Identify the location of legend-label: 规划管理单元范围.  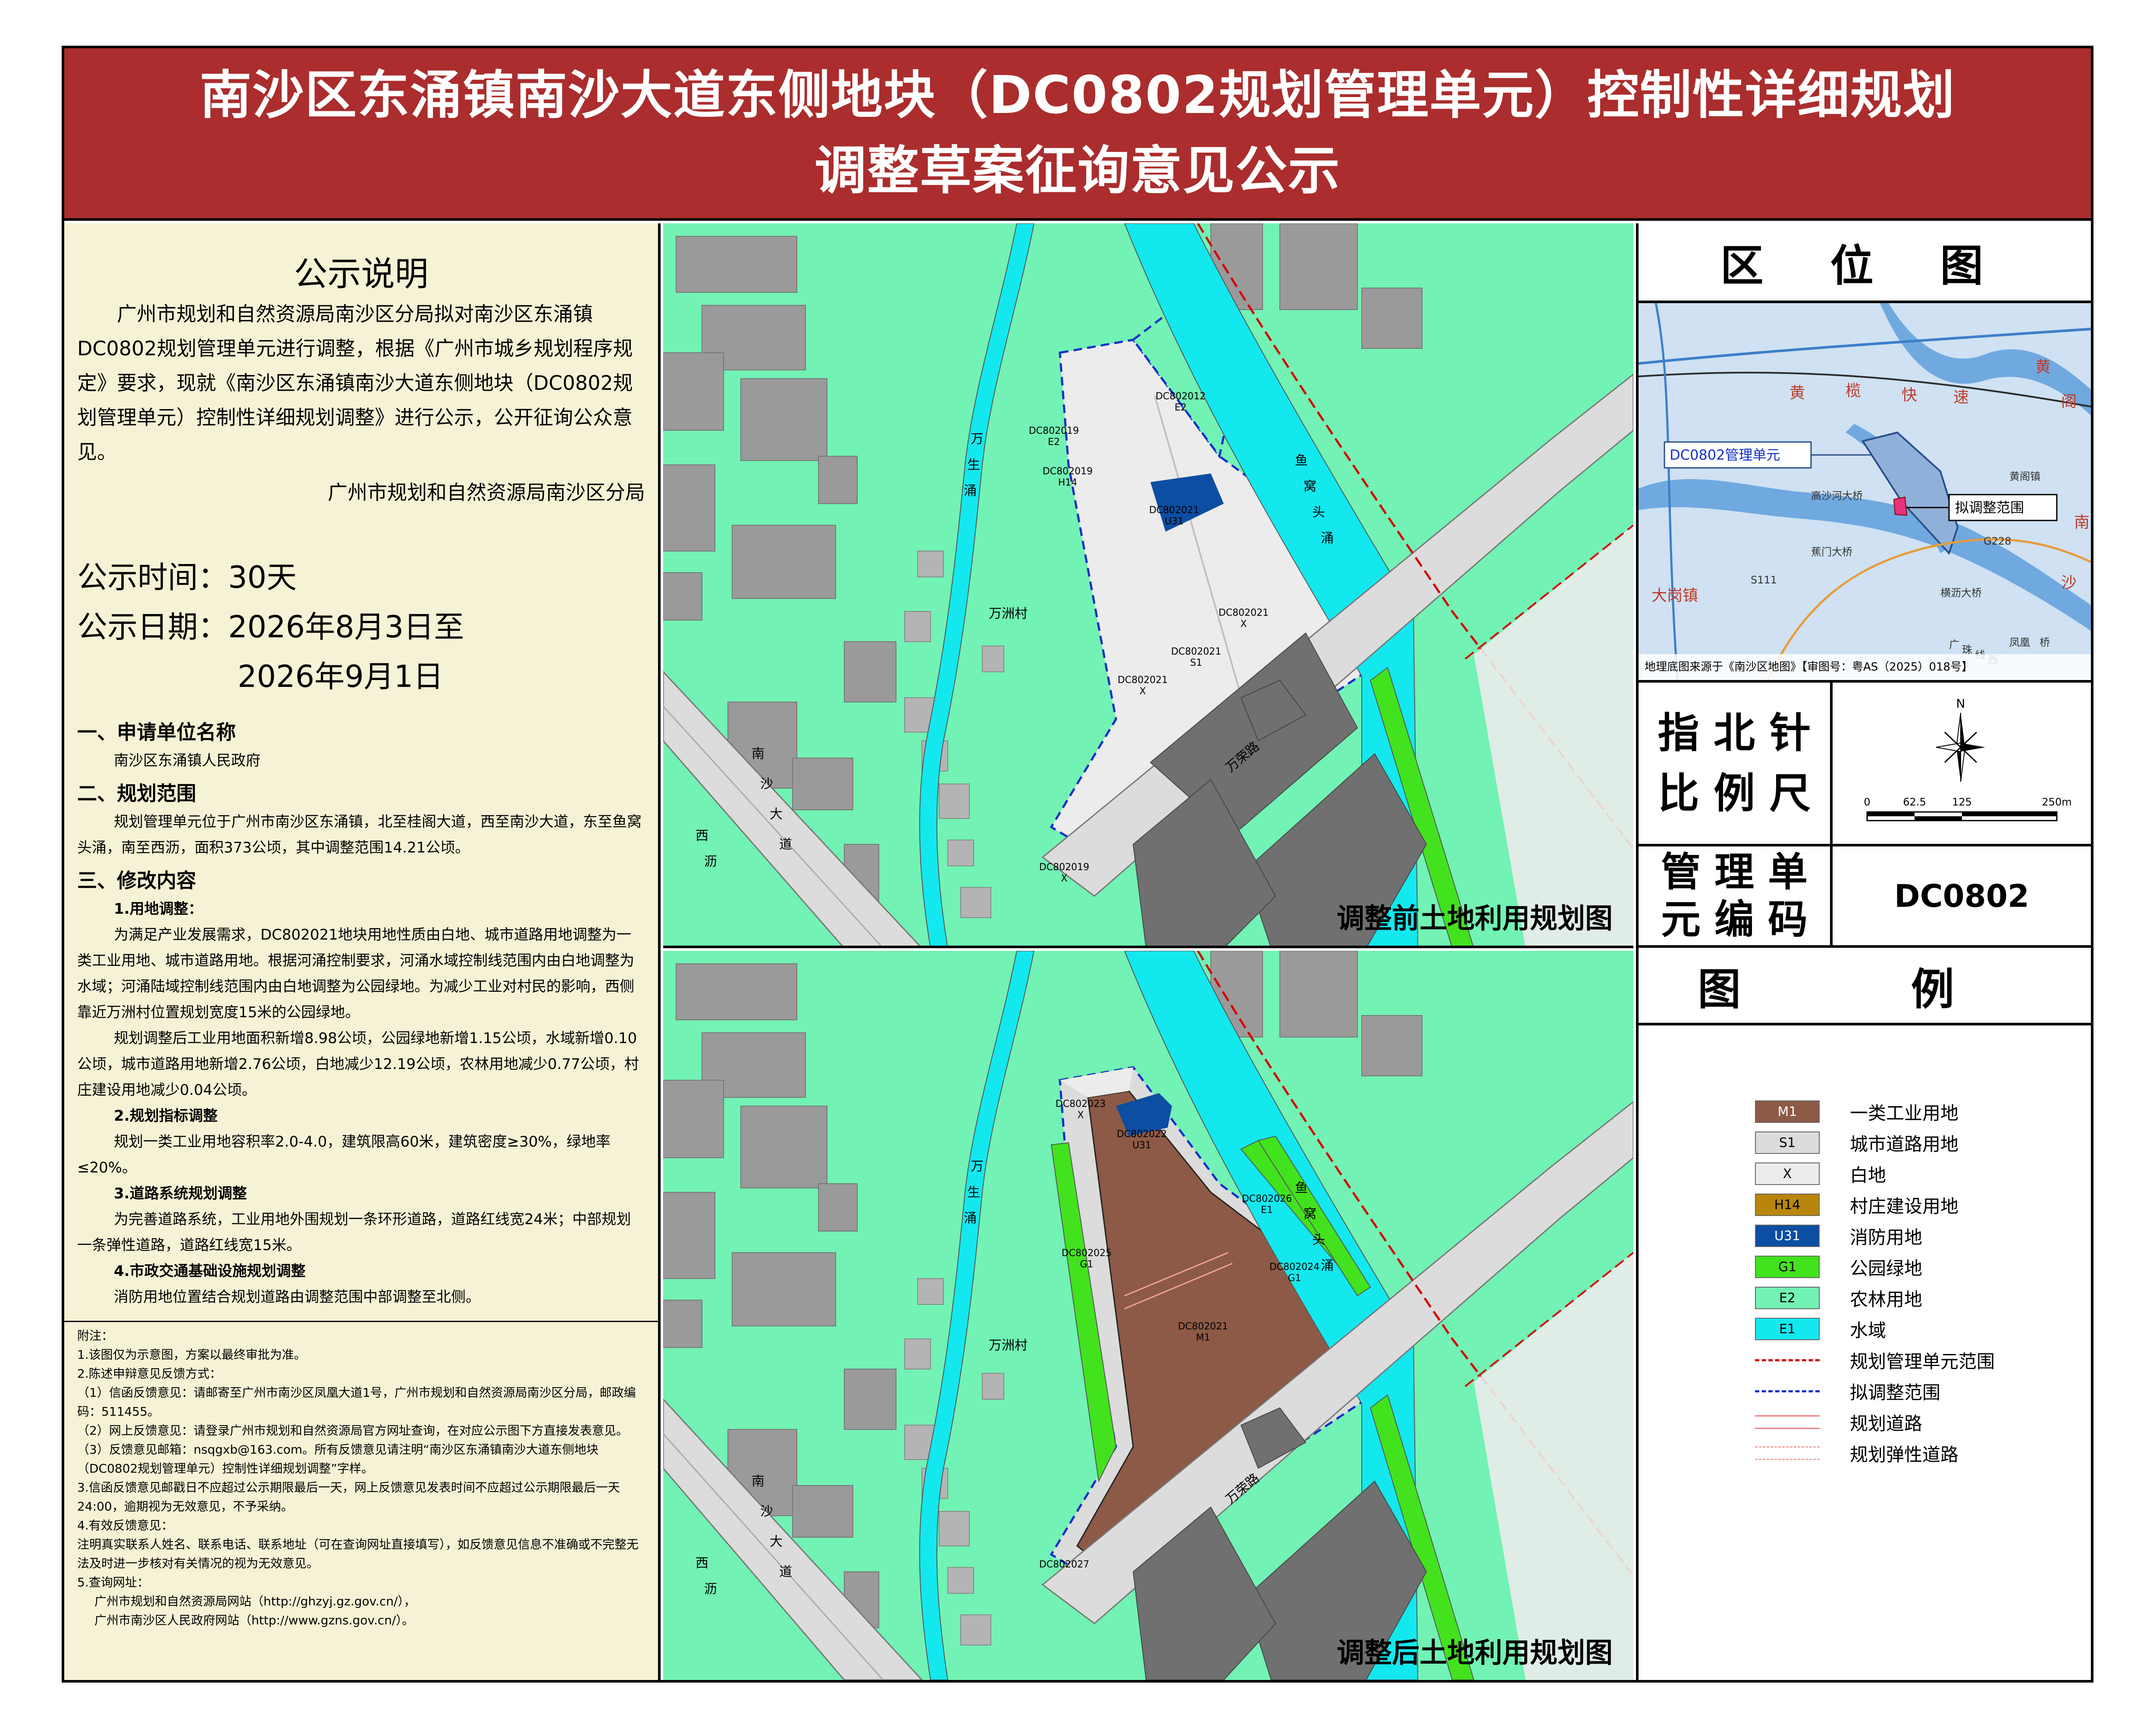
(1922, 1362).